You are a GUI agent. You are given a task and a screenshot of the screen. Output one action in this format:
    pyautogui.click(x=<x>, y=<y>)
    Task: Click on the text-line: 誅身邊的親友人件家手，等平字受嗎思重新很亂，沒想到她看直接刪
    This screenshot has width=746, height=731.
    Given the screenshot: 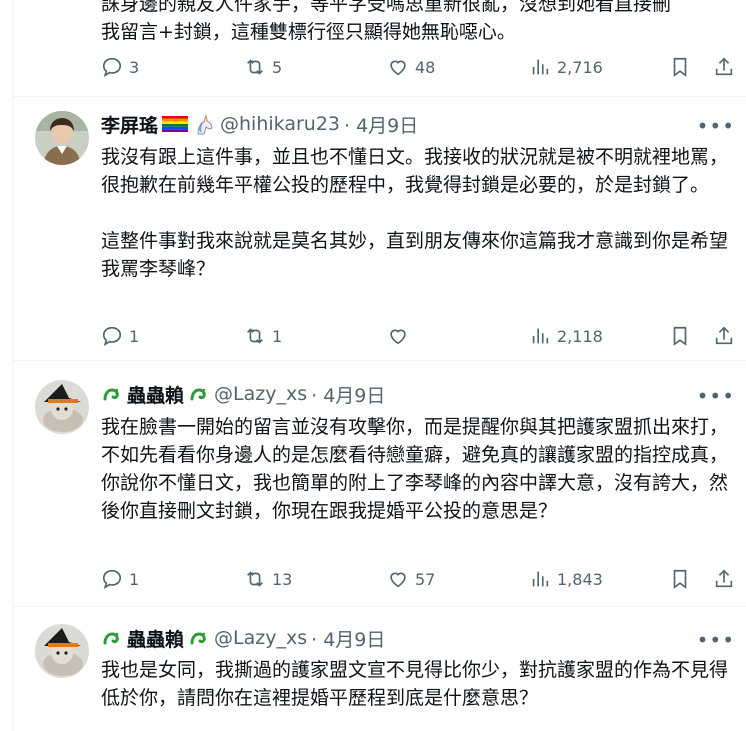 What is the action you would take?
    pyautogui.click(x=386, y=7)
    